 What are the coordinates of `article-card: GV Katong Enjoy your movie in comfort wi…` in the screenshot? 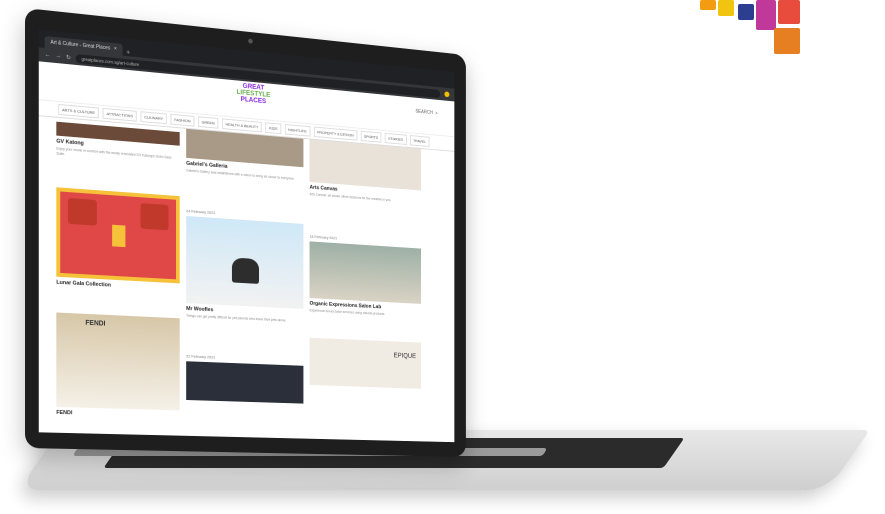 It's located at (118, 143).